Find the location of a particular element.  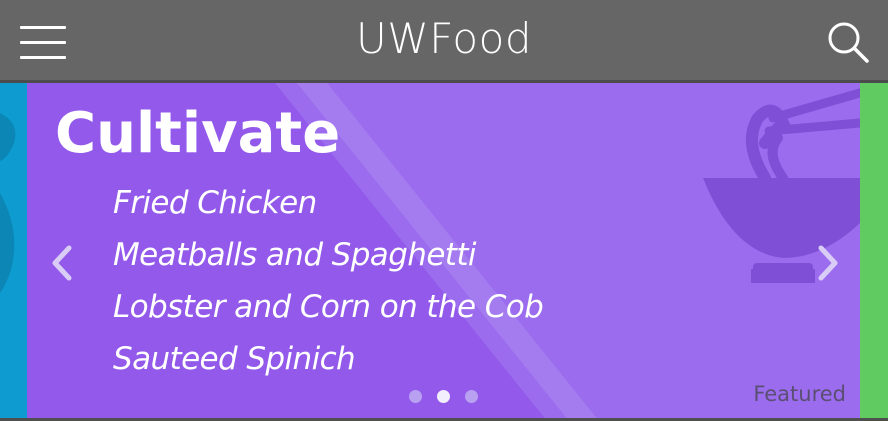

chevron-left-icon is located at coordinates (62, 263).